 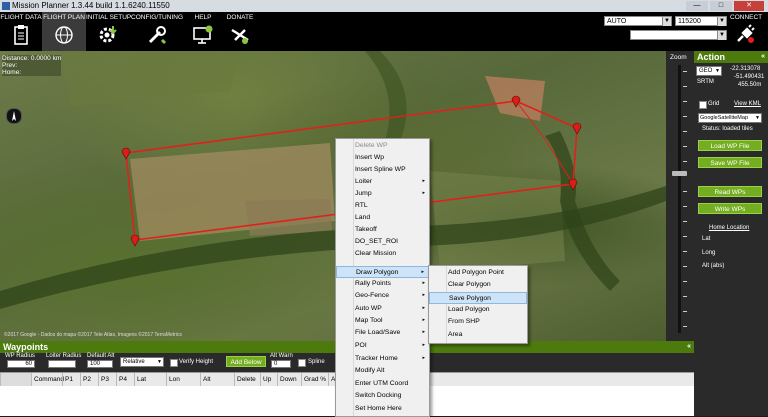 I want to click on wp-radius-input: 60, so click(x=21, y=364).